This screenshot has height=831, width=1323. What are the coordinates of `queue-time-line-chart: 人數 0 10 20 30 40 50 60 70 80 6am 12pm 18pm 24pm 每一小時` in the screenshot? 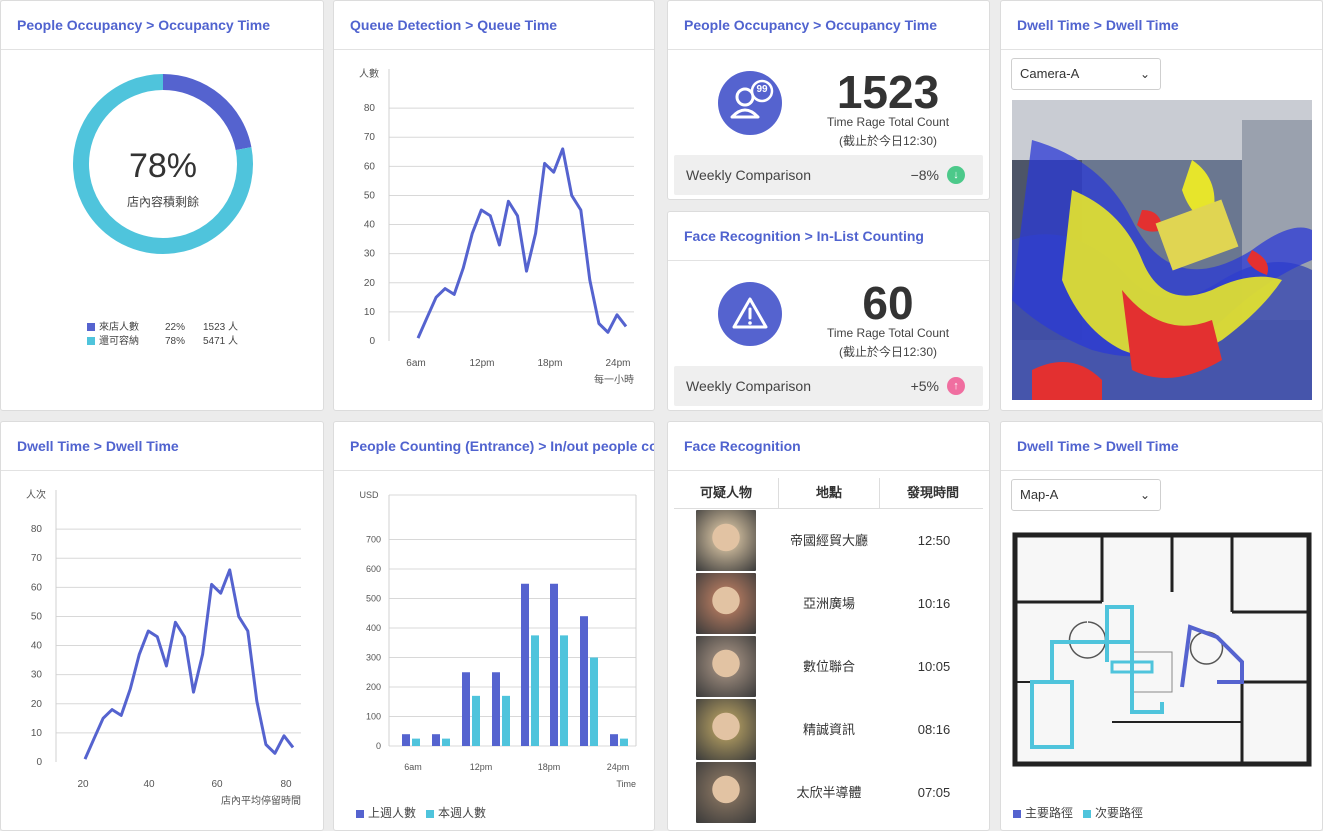 It's located at (496, 226).